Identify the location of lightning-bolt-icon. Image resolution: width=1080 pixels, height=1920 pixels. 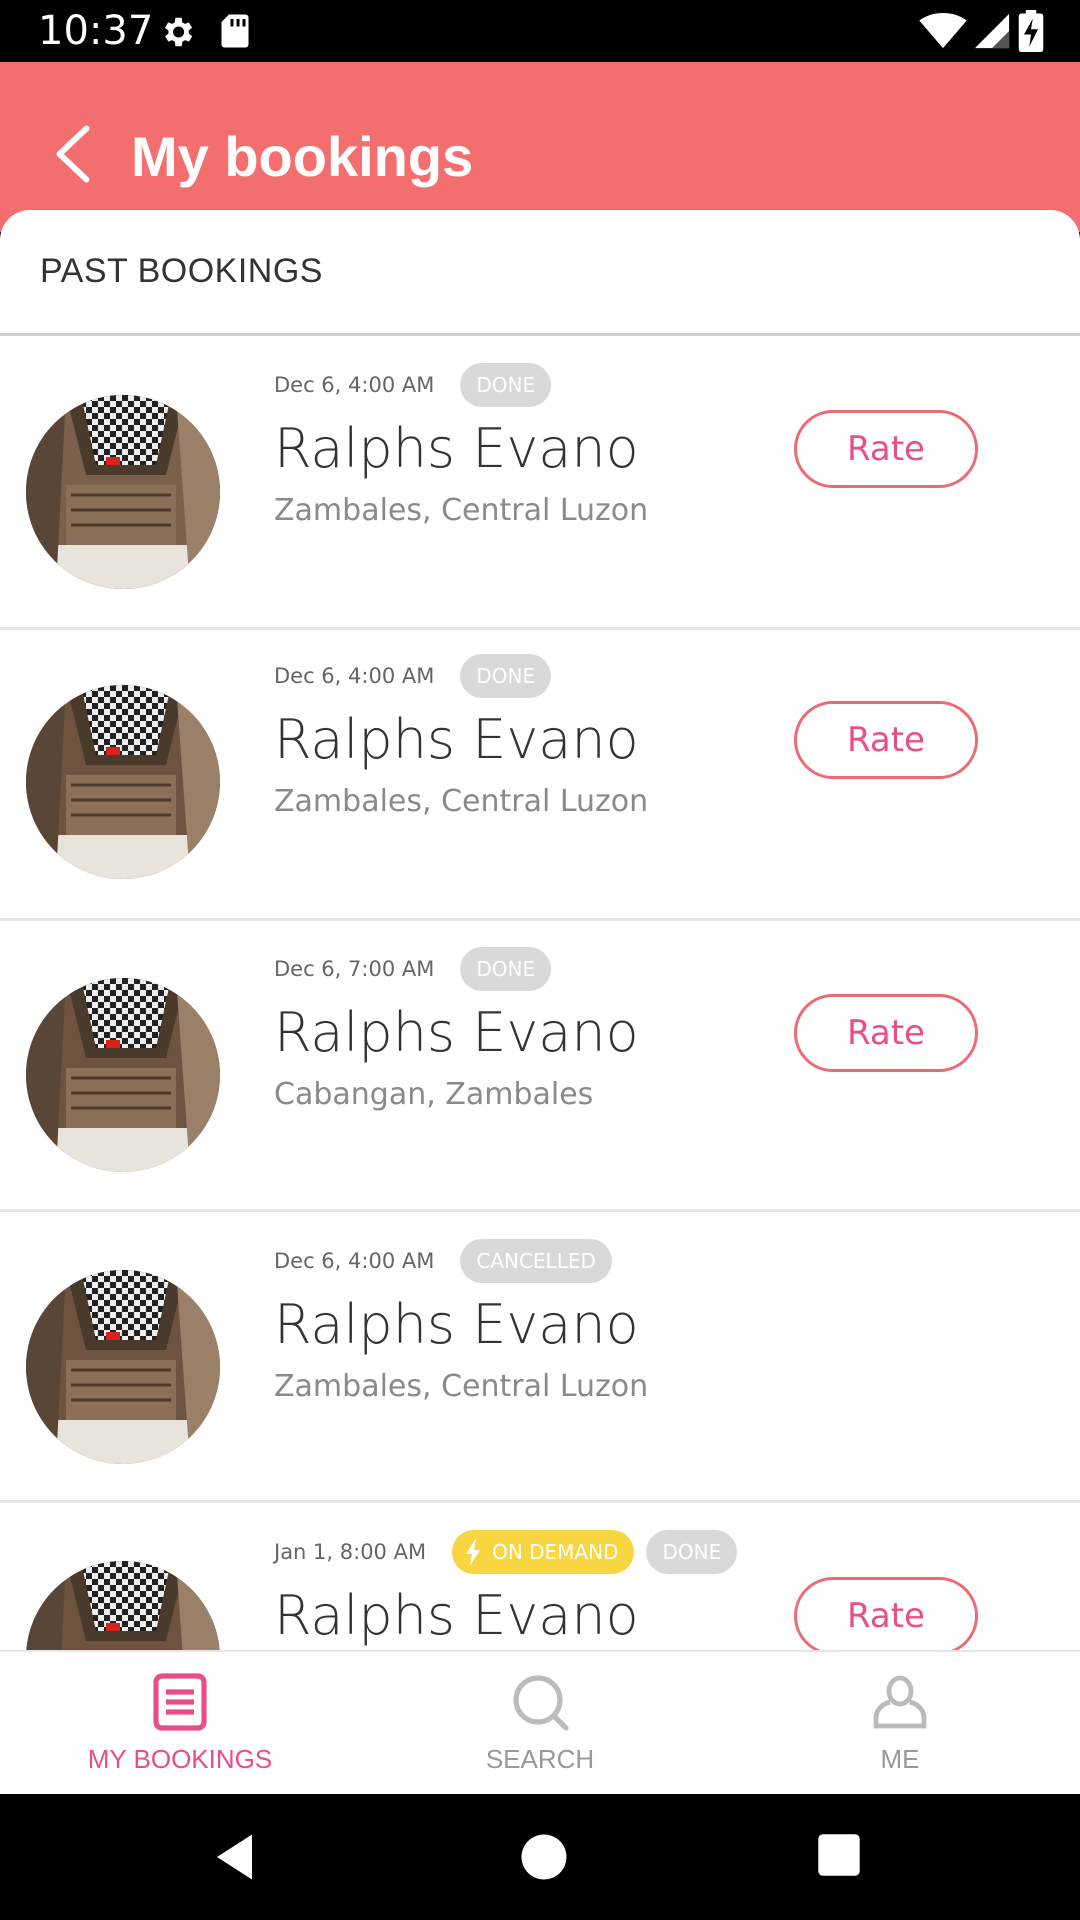
(473, 1552).